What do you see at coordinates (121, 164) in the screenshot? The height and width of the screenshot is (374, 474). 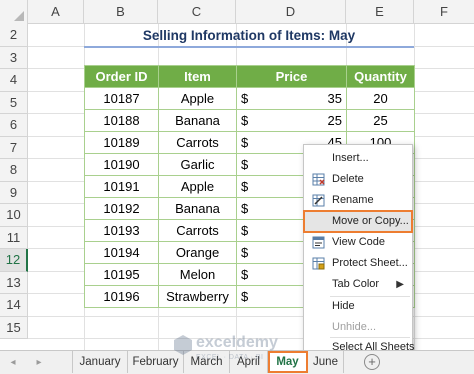 I see `cell-order-id: 10190` at bounding box center [121, 164].